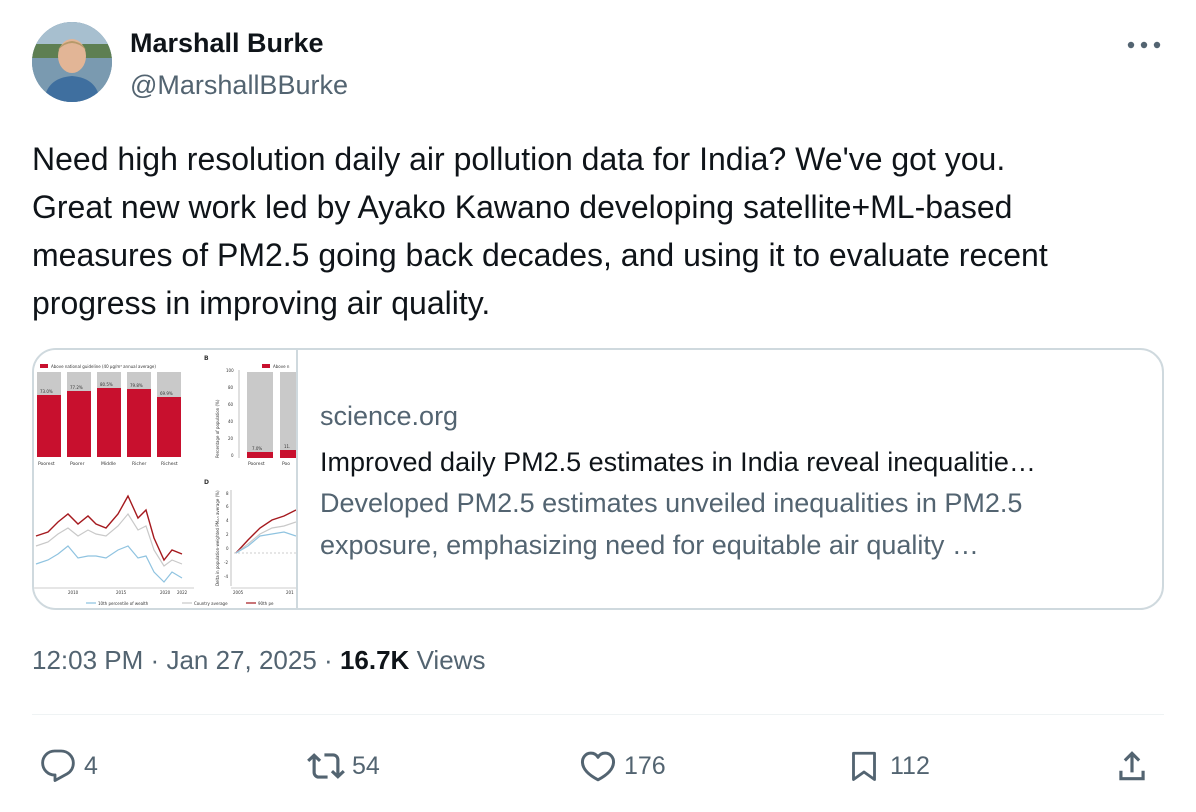  What do you see at coordinates (121, 592) in the screenshot?
I see `x-tick: 2015` at bounding box center [121, 592].